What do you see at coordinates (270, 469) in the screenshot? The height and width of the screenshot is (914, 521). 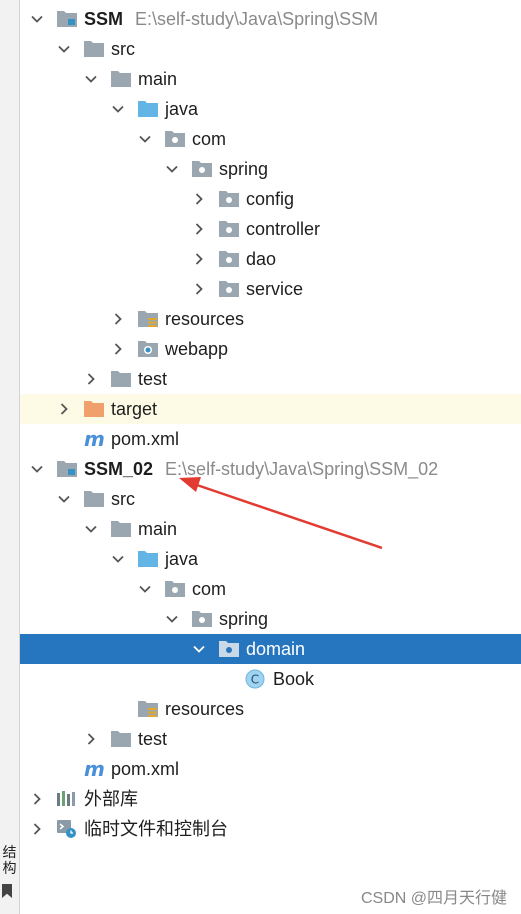 I see `tree-row-ssm02-module: SSM_02 E:\self-study\Java\Spring\SSM_02` at bounding box center [270, 469].